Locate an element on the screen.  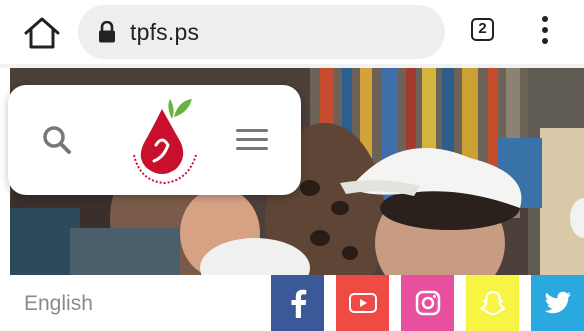
twitter-button is located at coordinates (557, 303).